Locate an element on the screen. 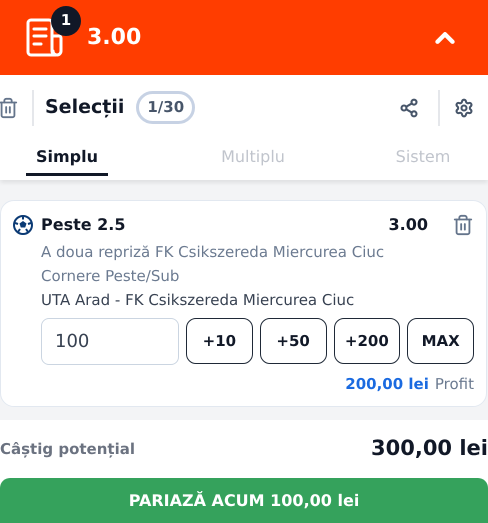  quick-stake-button: +10 is located at coordinates (219, 341).